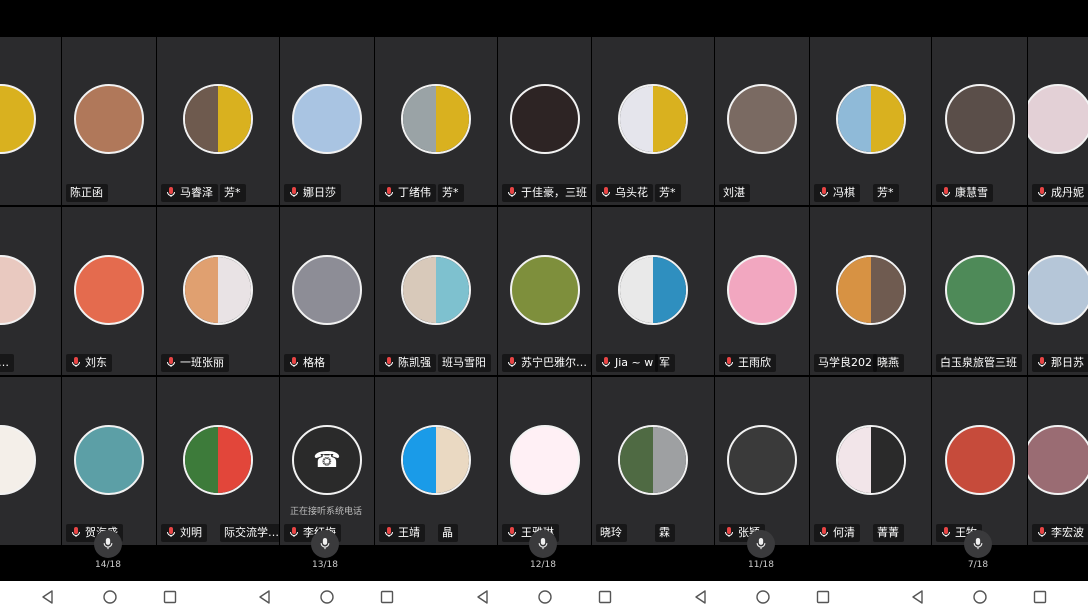 The height and width of the screenshot is (612, 1088). Describe the element at coordinates (436, 291) in the screenshot. I see `participant-tile: 陈凯强 班马雪阳` at that location.